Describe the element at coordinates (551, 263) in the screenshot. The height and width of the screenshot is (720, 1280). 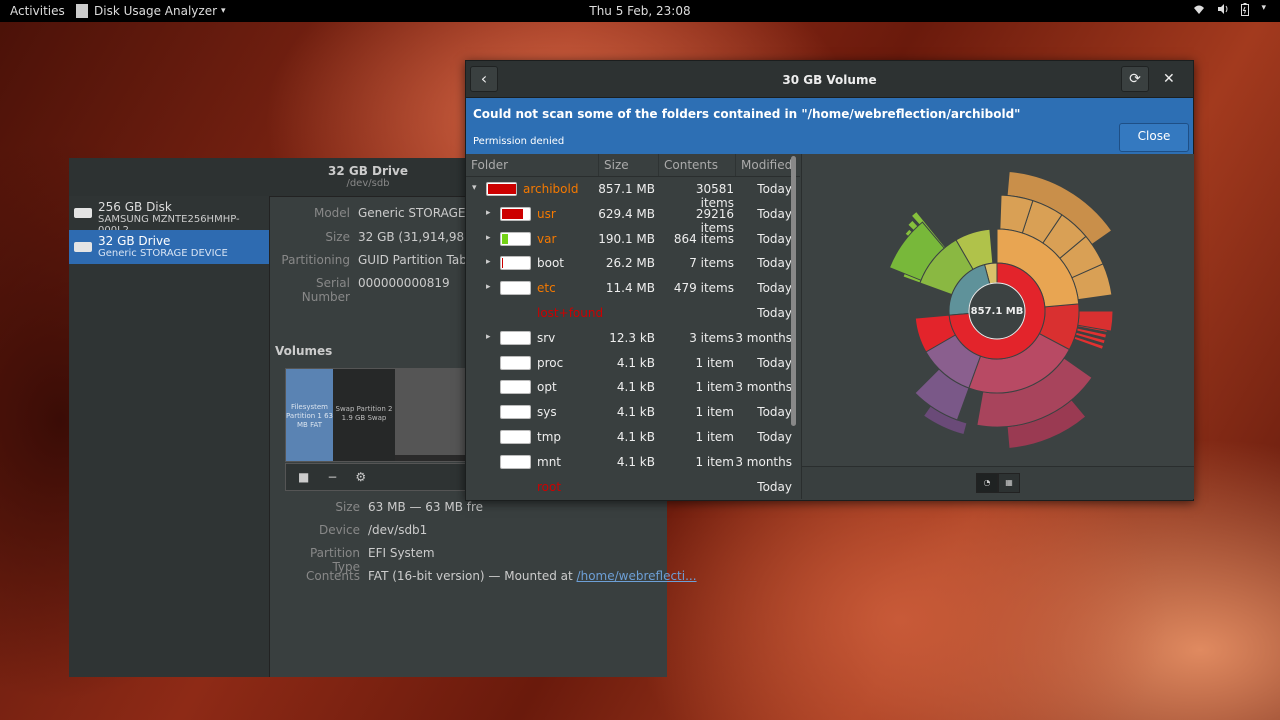
I see `folder-name: boot` at that location.